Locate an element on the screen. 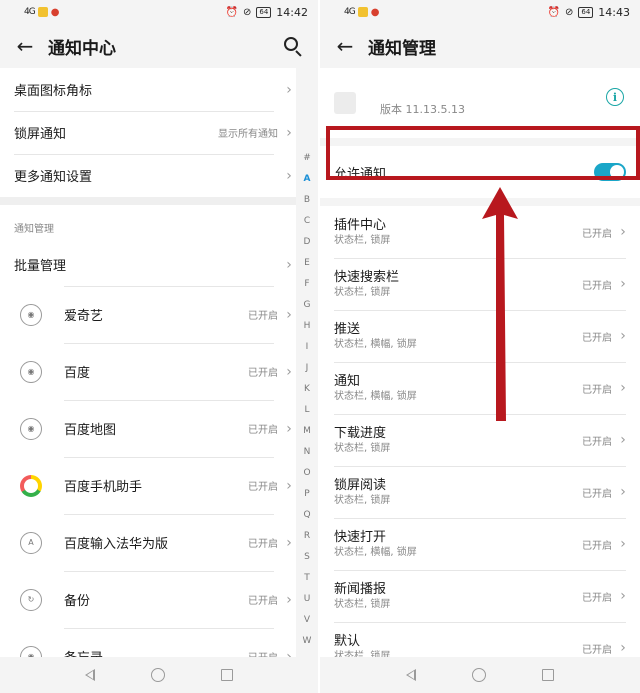 This screenshot has height=693, width=640. row-label: 更多通知设置 is located at coordinates (53, 177).